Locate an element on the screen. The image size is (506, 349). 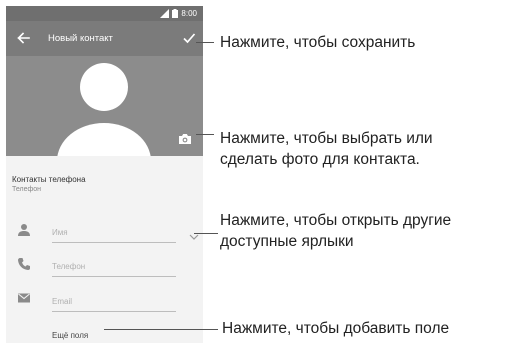
battery-icon is located at coordinates (175, 13).